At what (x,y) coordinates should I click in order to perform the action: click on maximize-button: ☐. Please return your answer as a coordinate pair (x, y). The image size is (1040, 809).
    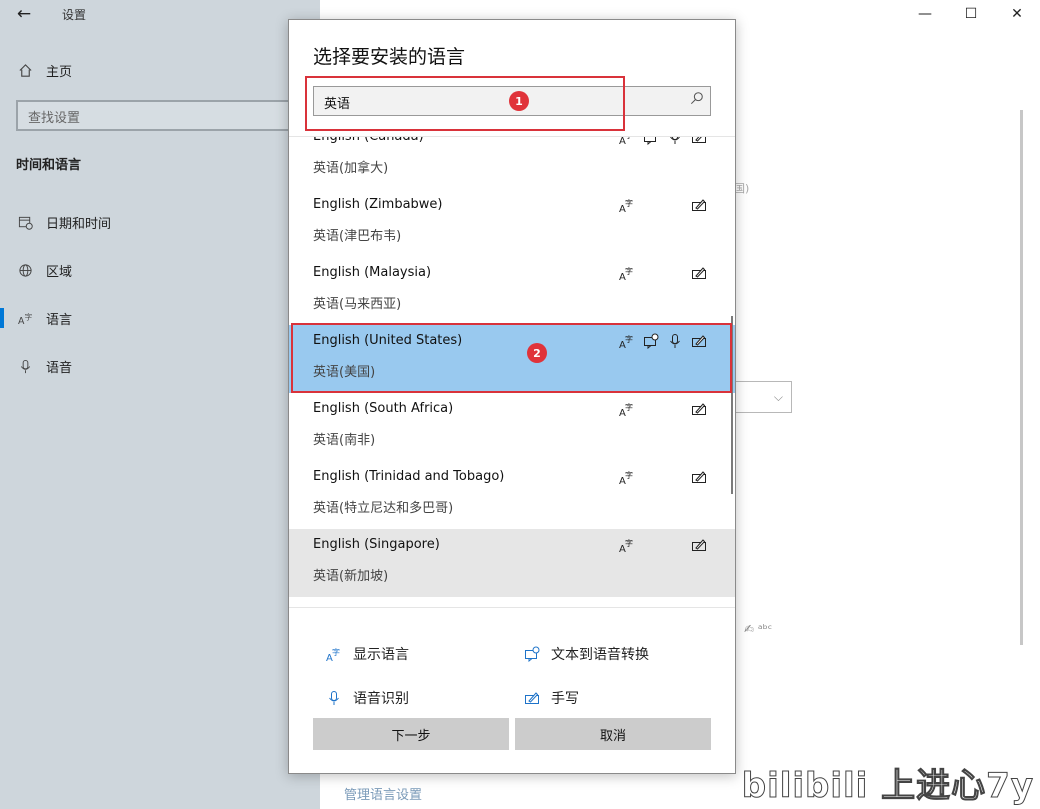
    Looking at the image, I should click on (971, 14).